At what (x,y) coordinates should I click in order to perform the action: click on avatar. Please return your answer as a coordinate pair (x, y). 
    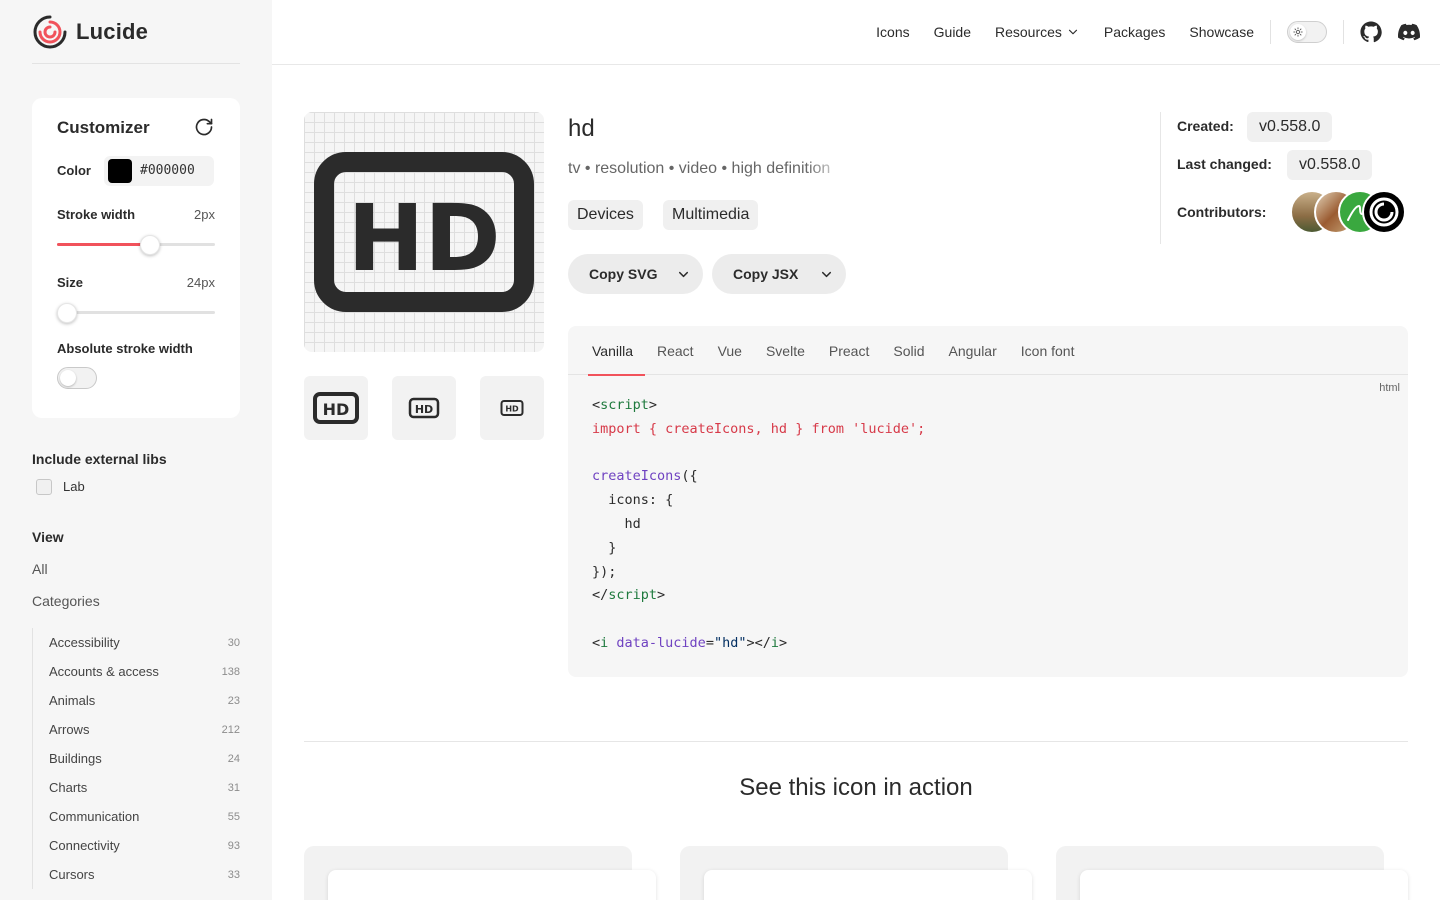
    Looking at the image, I should click on (1384, 212).